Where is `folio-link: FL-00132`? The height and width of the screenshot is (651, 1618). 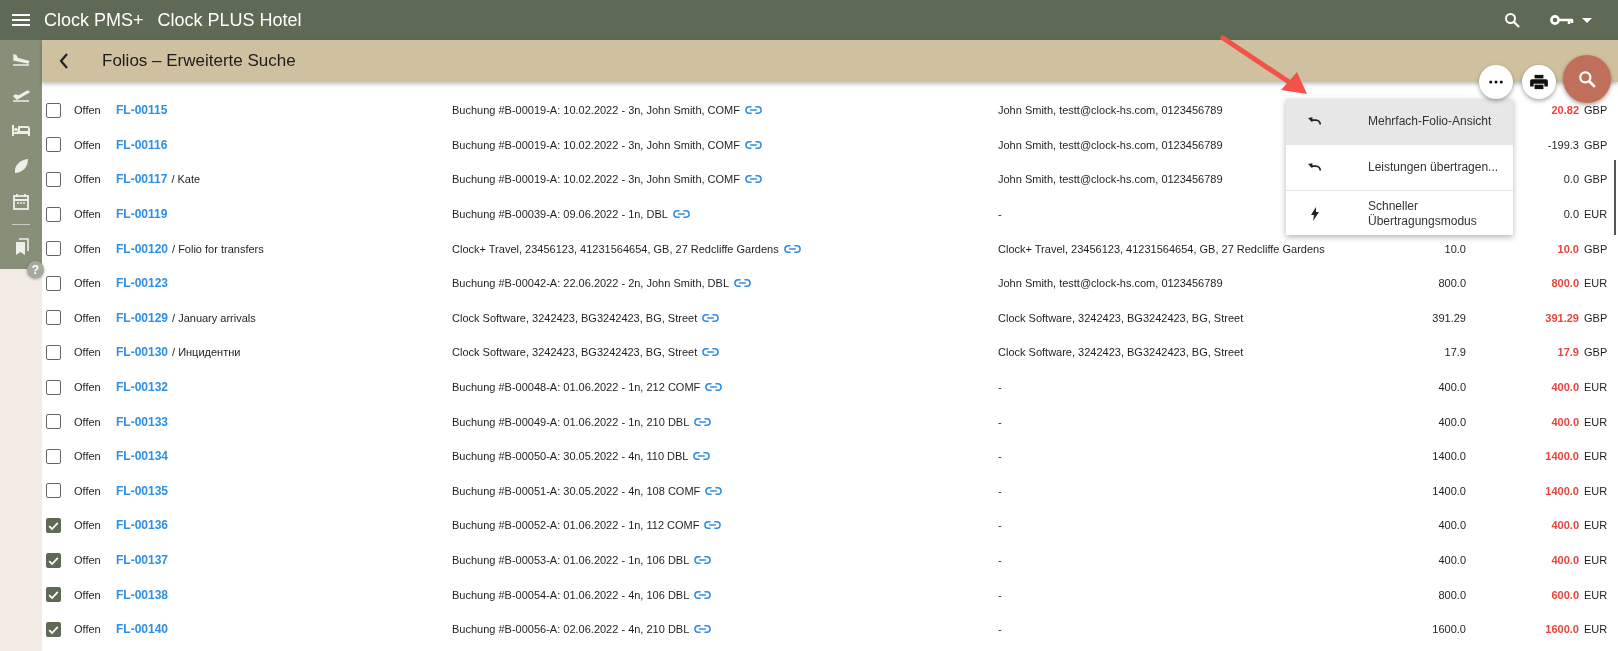
folio-link: FL-00132 is located at coordinates (142, 387).